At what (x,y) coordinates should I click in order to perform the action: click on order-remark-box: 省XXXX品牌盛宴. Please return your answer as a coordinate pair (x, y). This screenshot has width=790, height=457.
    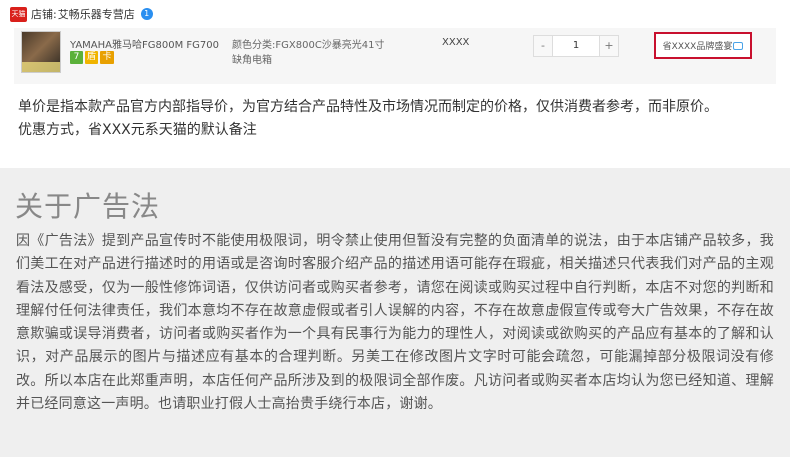
    Looking at the image, I should click on (703, 45).